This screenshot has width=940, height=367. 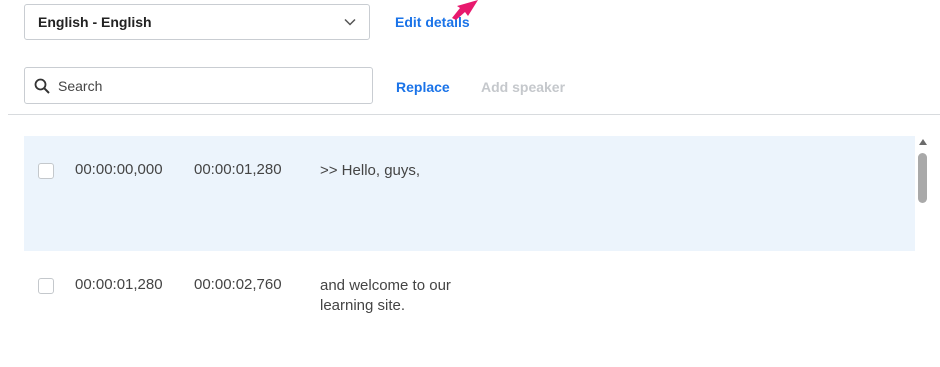 What do you see at coordinates (423, 87) in the screenshot?
I see `replace-button: Replace` at bounding box center [423, 87].